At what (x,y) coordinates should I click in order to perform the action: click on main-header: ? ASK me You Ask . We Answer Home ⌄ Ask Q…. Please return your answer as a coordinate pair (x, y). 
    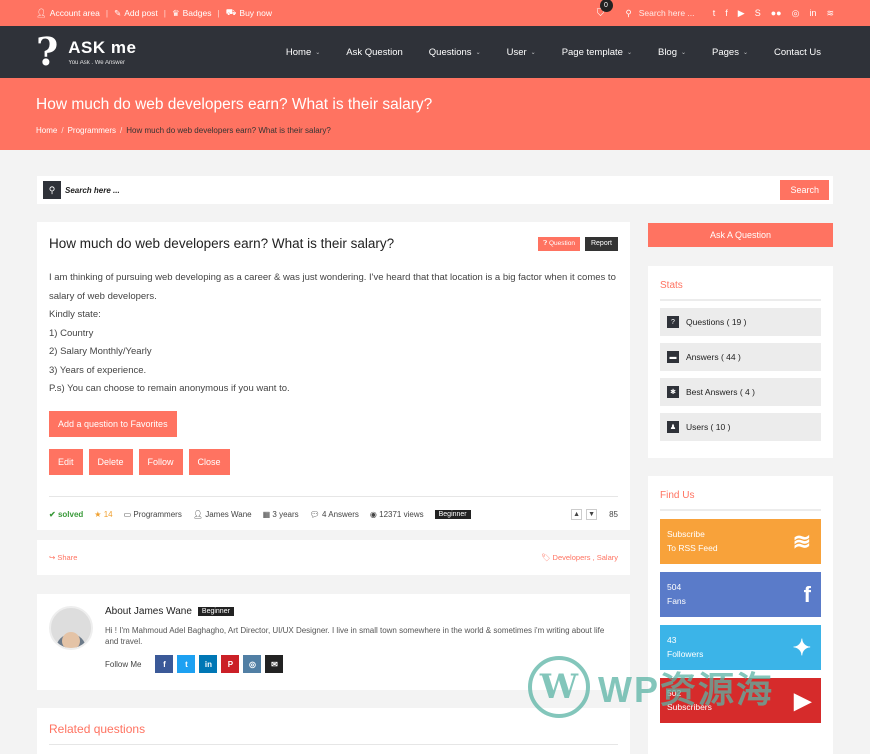
    Looking at the image, I should click on (435, 52).